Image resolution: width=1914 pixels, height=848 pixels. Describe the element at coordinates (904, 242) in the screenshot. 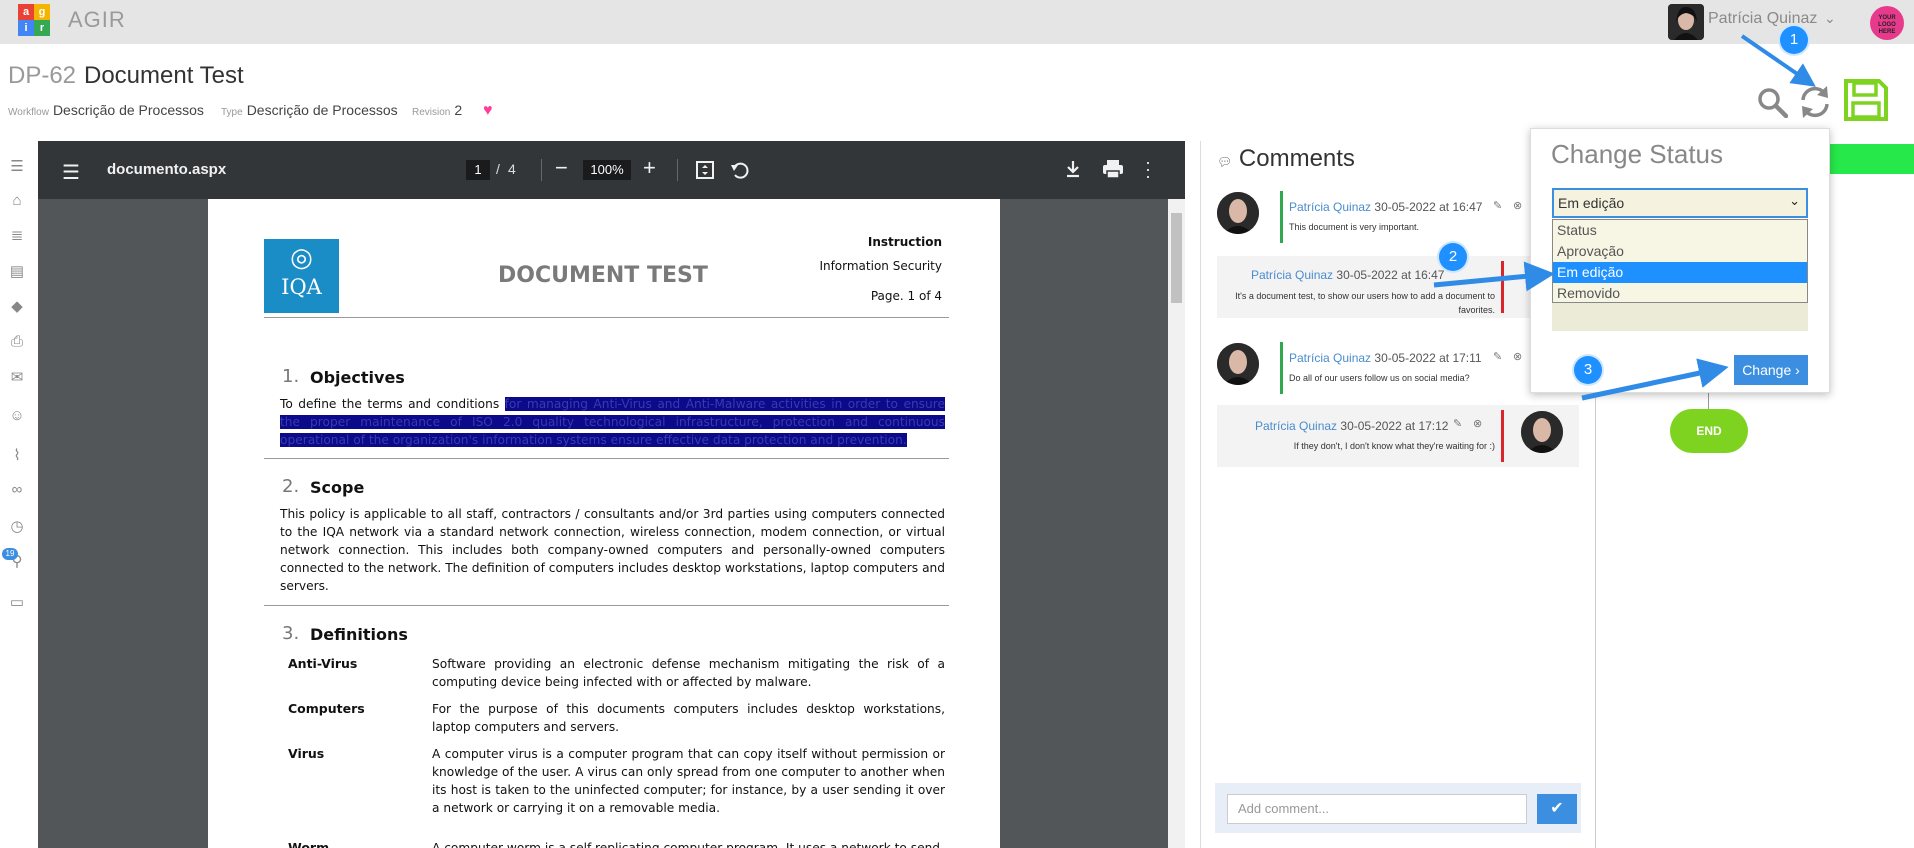

I see `header-instruction: Instruction` at that location.